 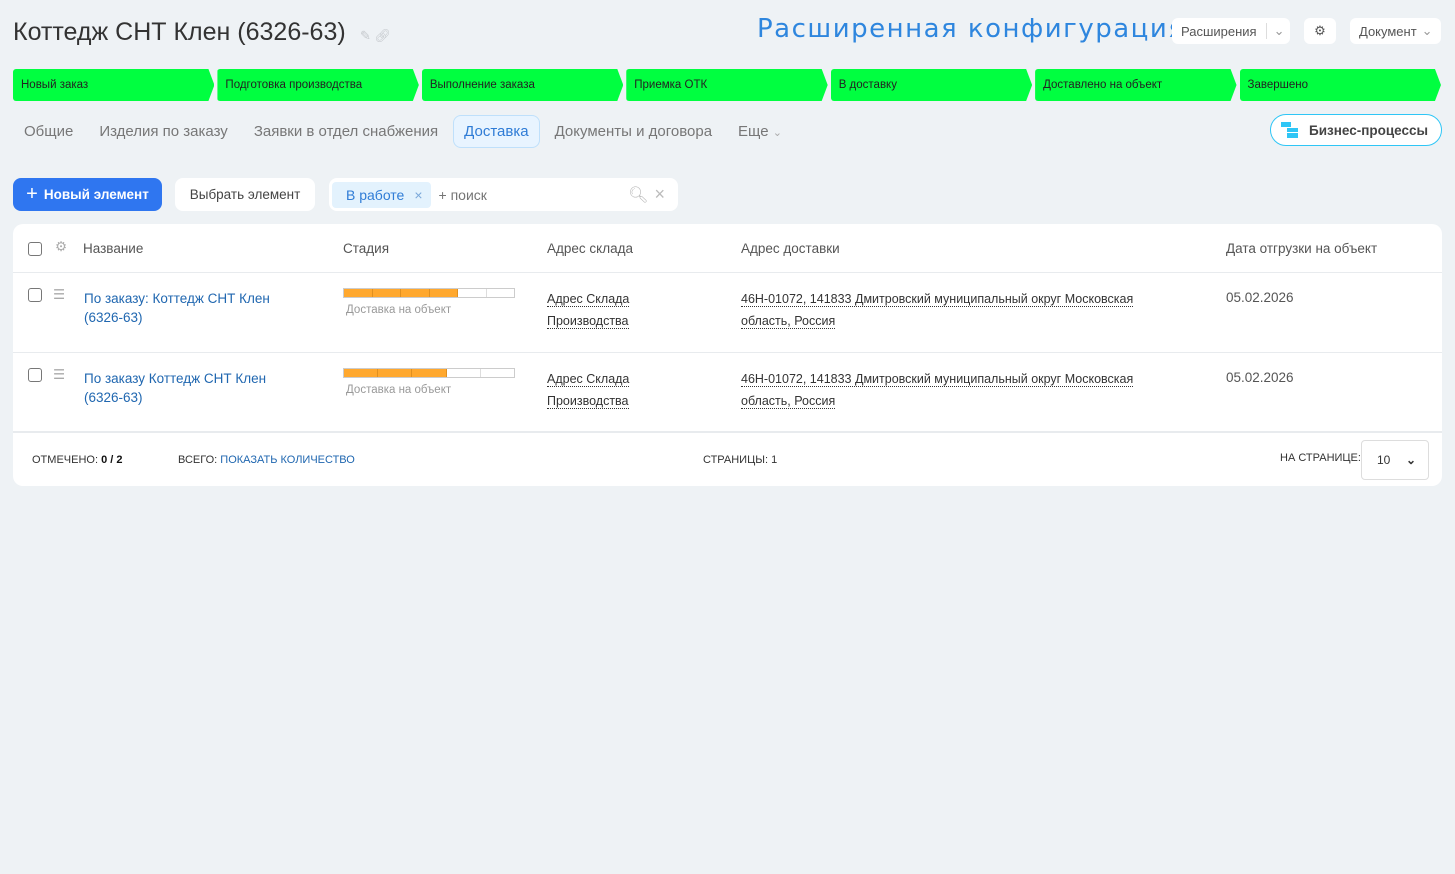 What do you see at coordinates (366, 248) in the screenshot?
I see `column-header: Стадия` at bounding box center [366, 248].